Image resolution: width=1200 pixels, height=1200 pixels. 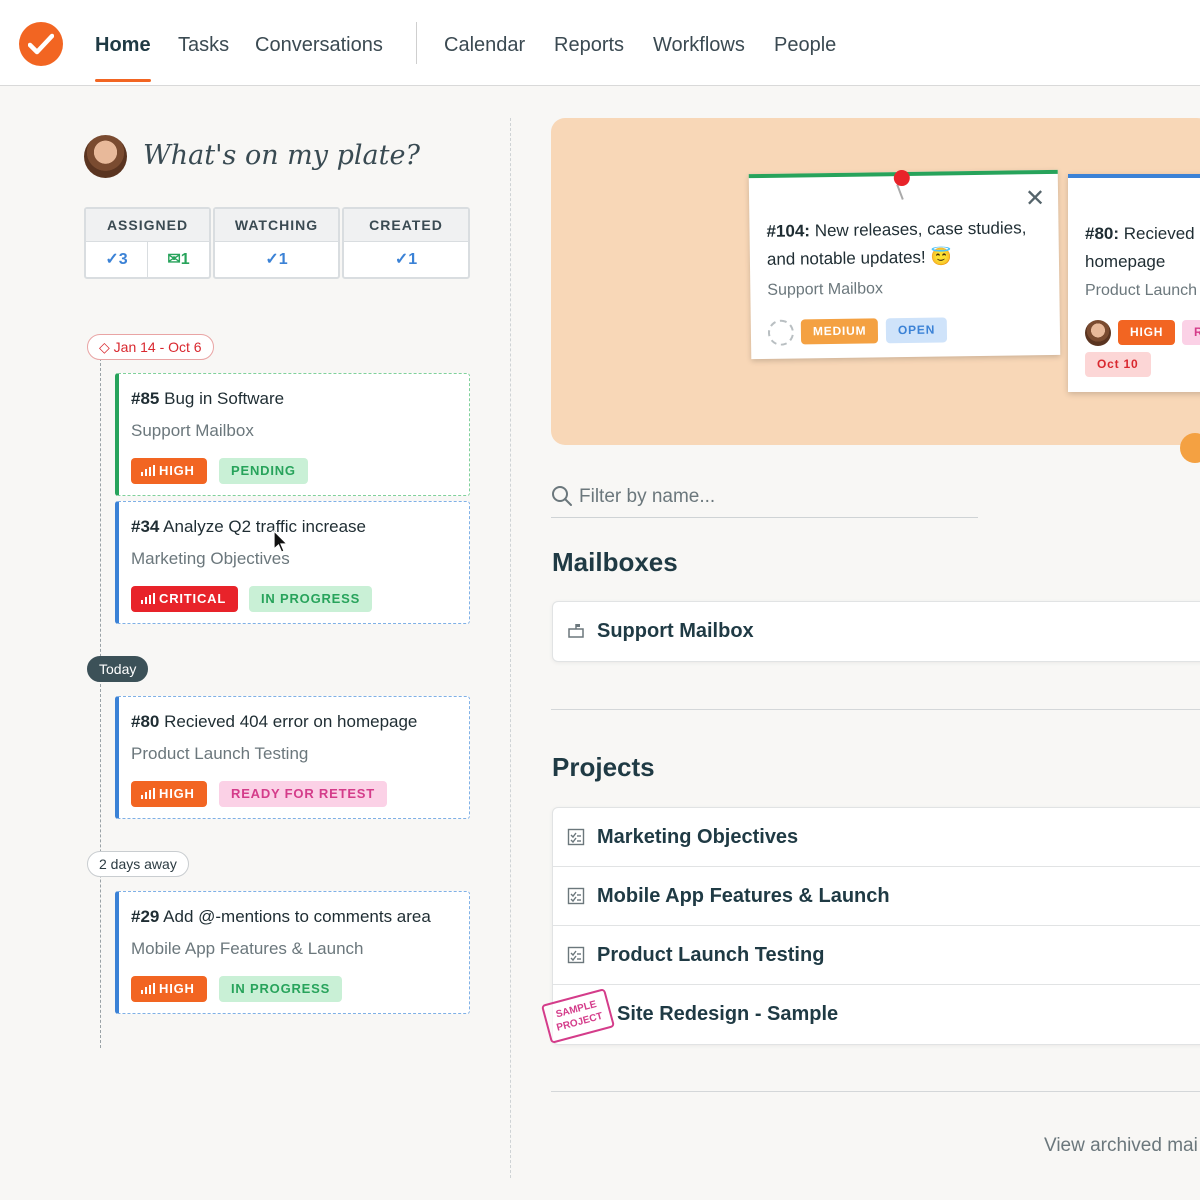 What do you see at coordinates (281, 541) in the screenshot?
I see `mouse-cursor-icon` at bounding box center [281, 541].